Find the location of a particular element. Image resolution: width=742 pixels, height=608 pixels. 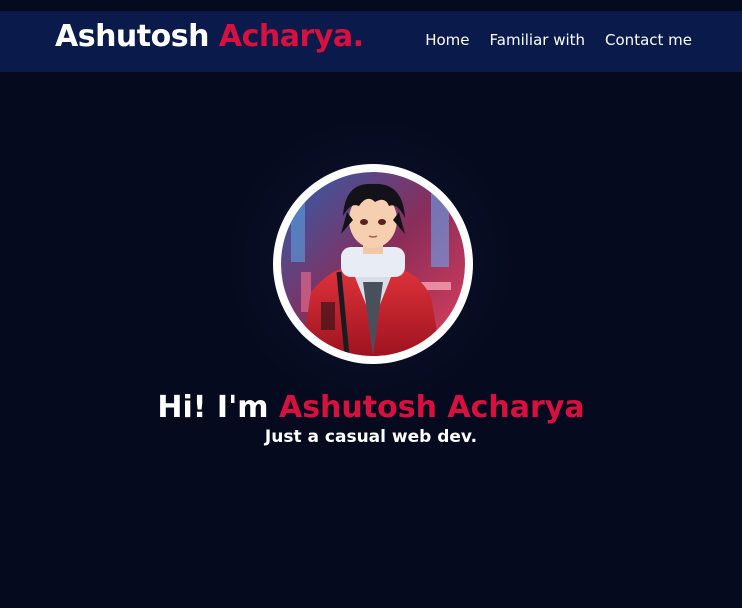

brand-first-name: Ashutosh is located at coordinates (132, 36).